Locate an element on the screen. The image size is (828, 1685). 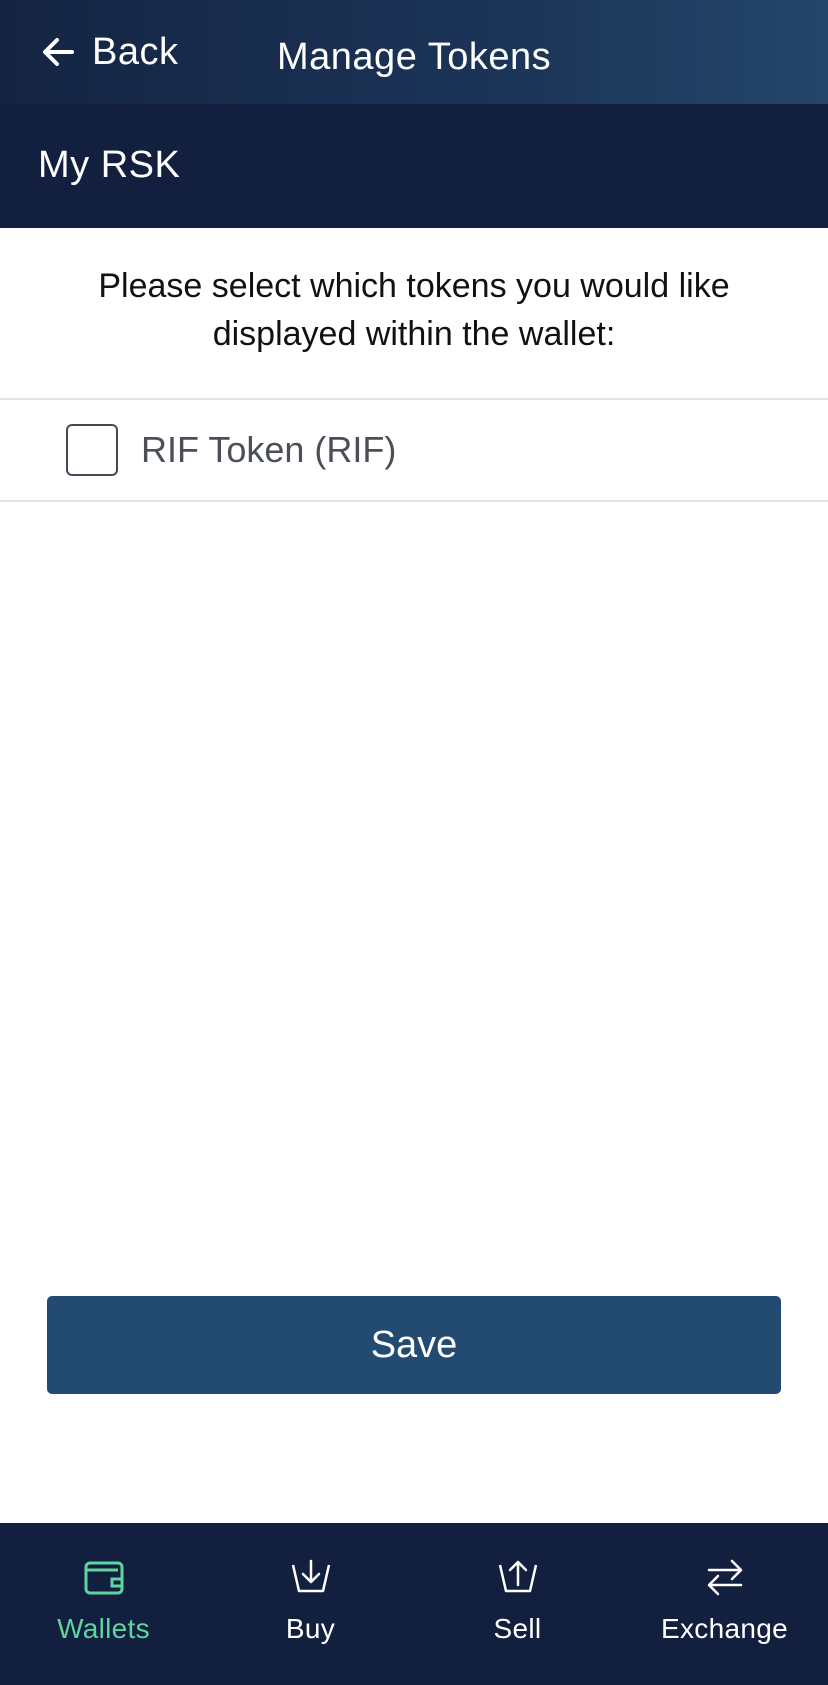
nav-label-wallets: Wallets is located at coordinates (103, 1628).